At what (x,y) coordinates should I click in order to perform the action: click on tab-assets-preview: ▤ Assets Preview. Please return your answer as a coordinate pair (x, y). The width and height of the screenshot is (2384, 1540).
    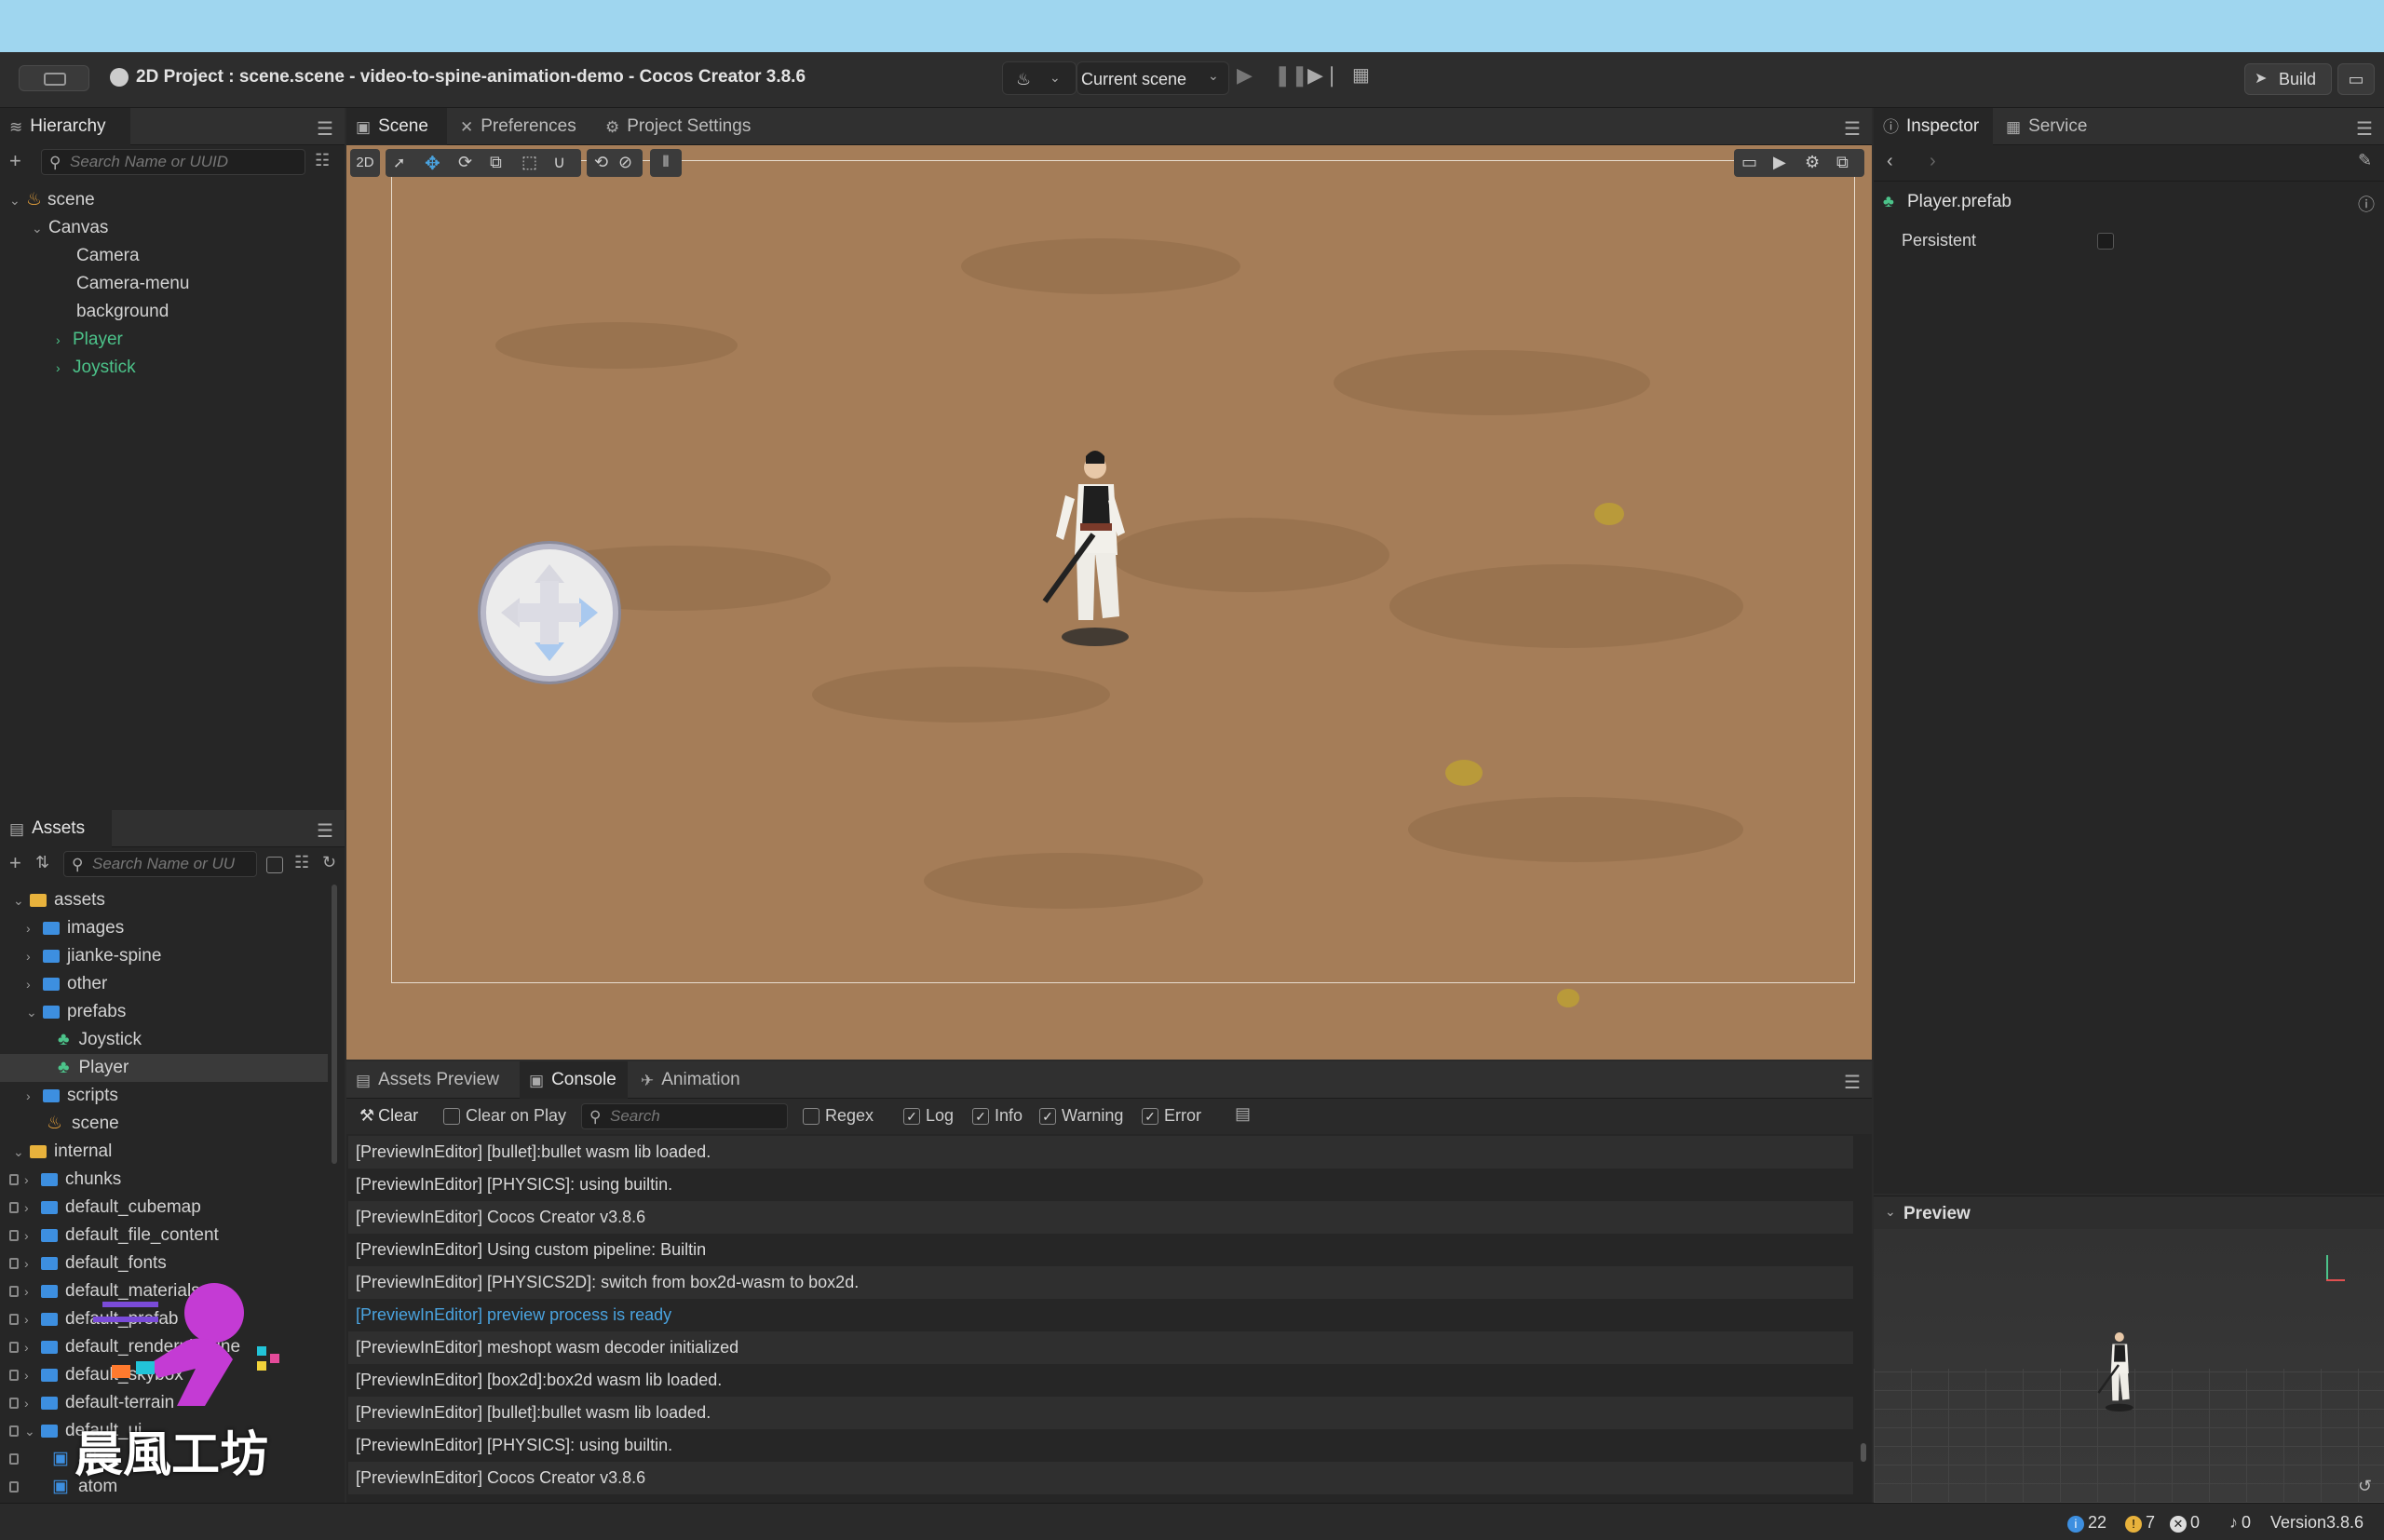
    Looking at the image, I should click on (430, 1080).